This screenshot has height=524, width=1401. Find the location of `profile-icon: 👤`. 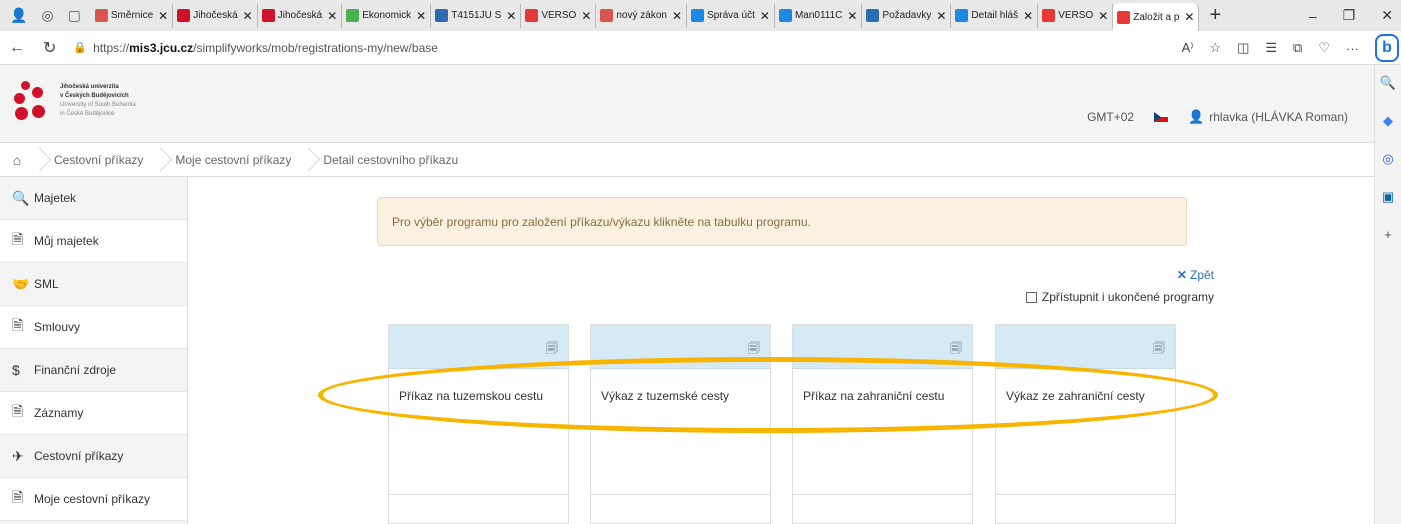

profile-icon: 👤 is located at coordinates (18, 15).